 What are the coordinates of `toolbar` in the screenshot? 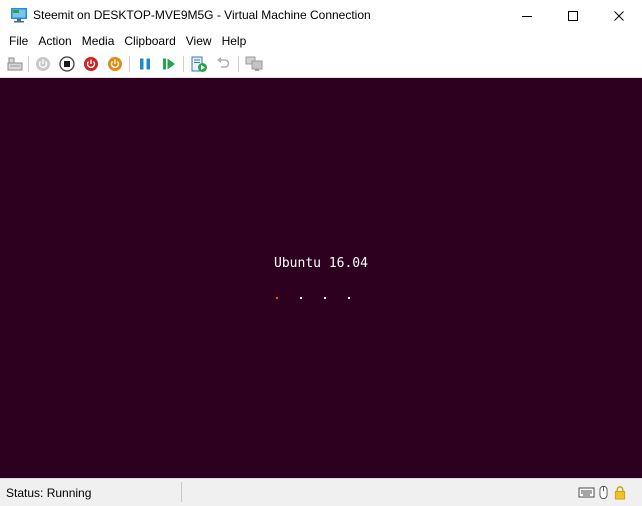 It's located at (321, 64).